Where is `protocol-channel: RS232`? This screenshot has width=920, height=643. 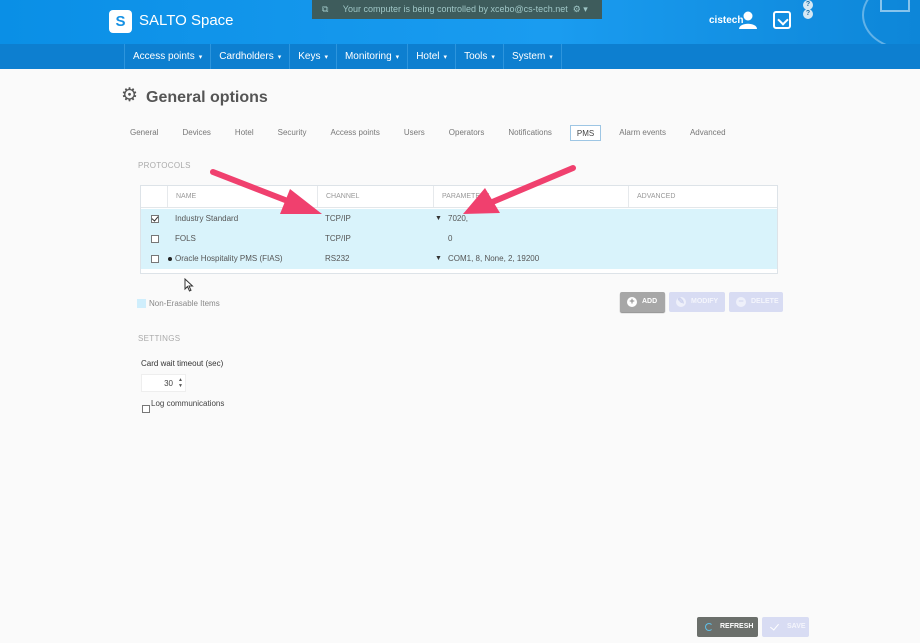 protocol-channel: RS232 is located at coordinates (337, 258).